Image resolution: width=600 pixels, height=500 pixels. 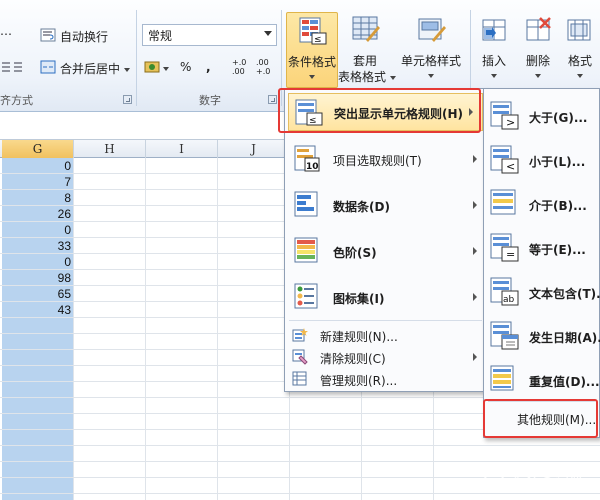 I want to click on annotation-more-rules-box, so click(x=540, y=418).